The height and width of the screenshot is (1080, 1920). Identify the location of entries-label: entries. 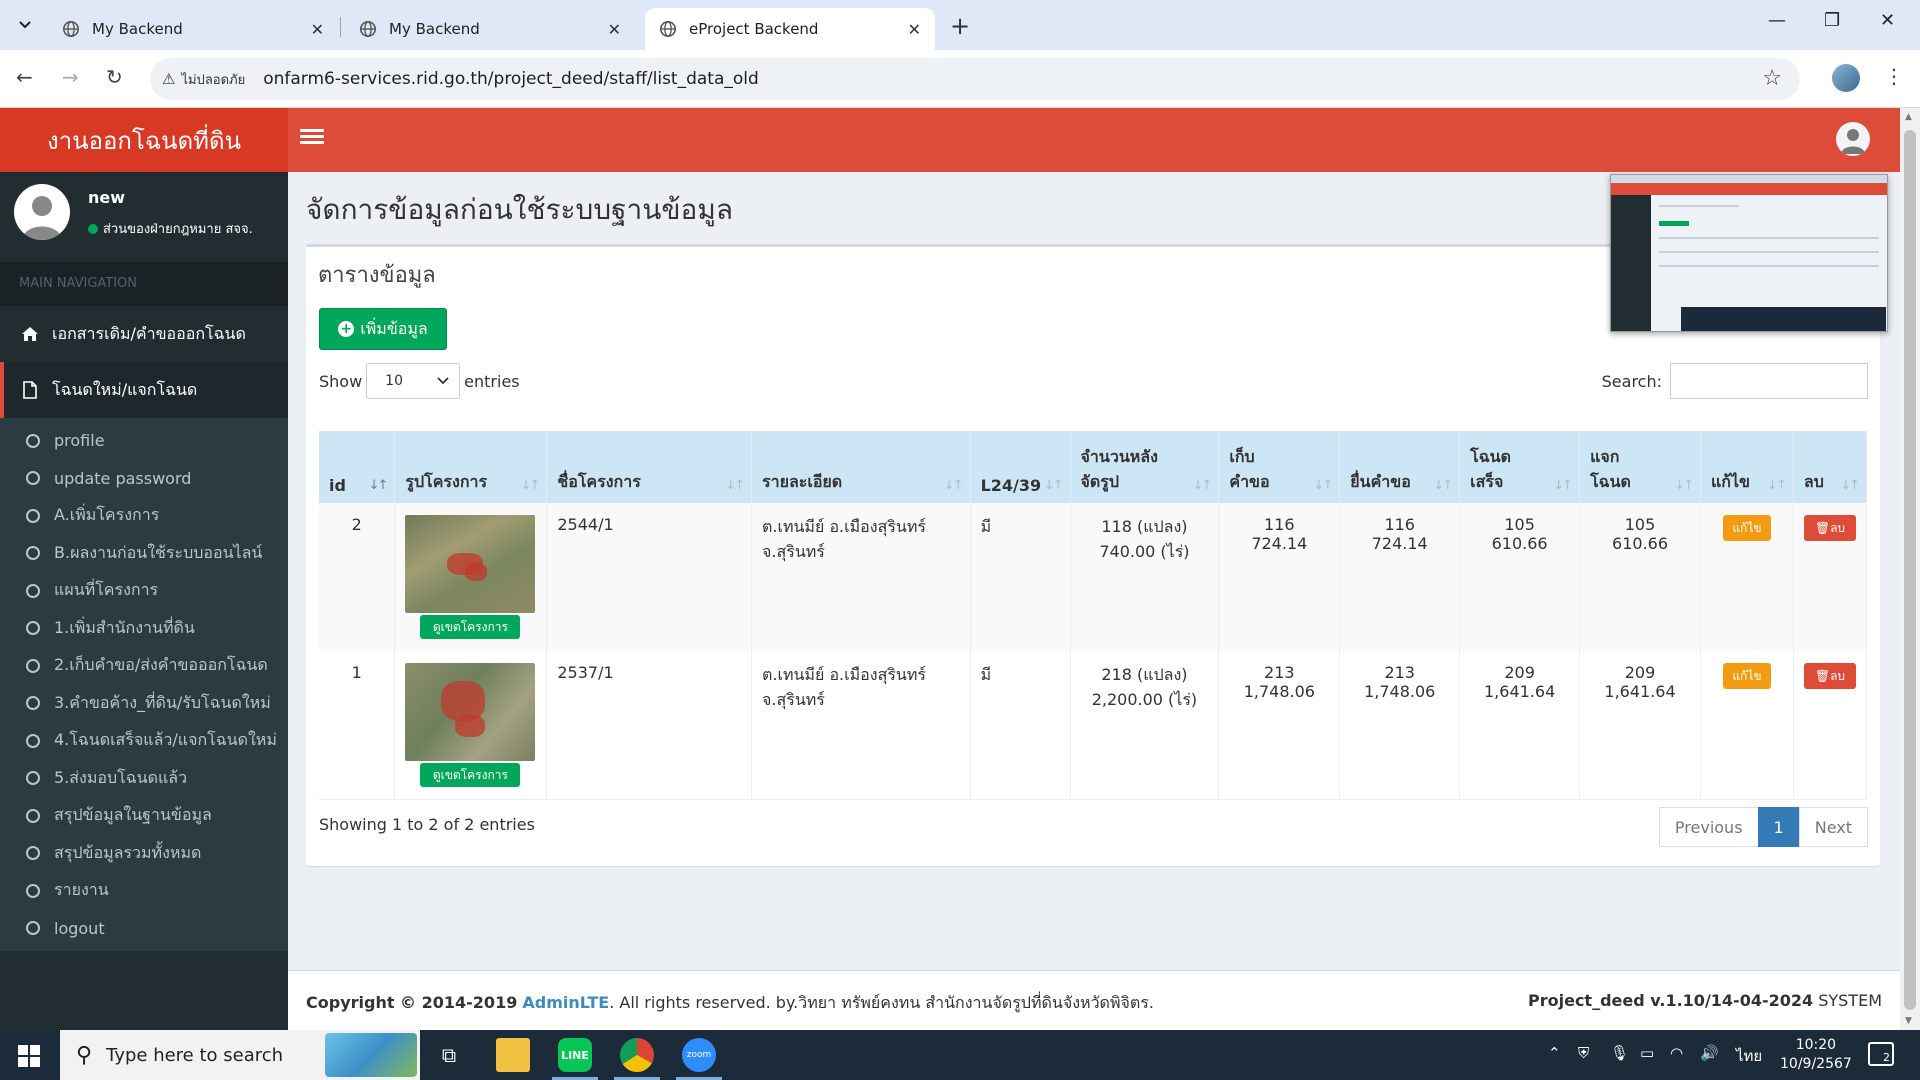
(492, 381).